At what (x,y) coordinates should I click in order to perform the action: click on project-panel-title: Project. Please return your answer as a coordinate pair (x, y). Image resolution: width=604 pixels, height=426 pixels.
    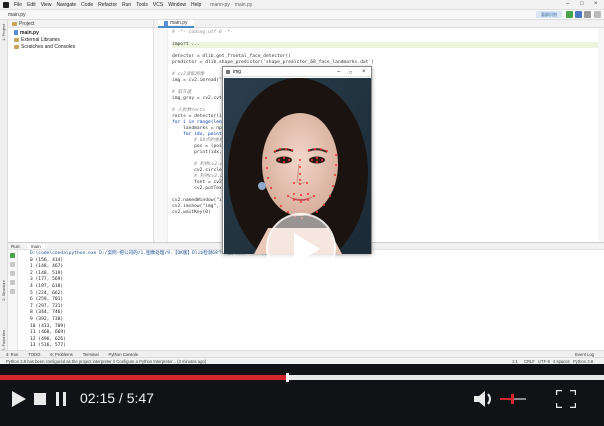
    Looking at the image, I should click on (27, 23).